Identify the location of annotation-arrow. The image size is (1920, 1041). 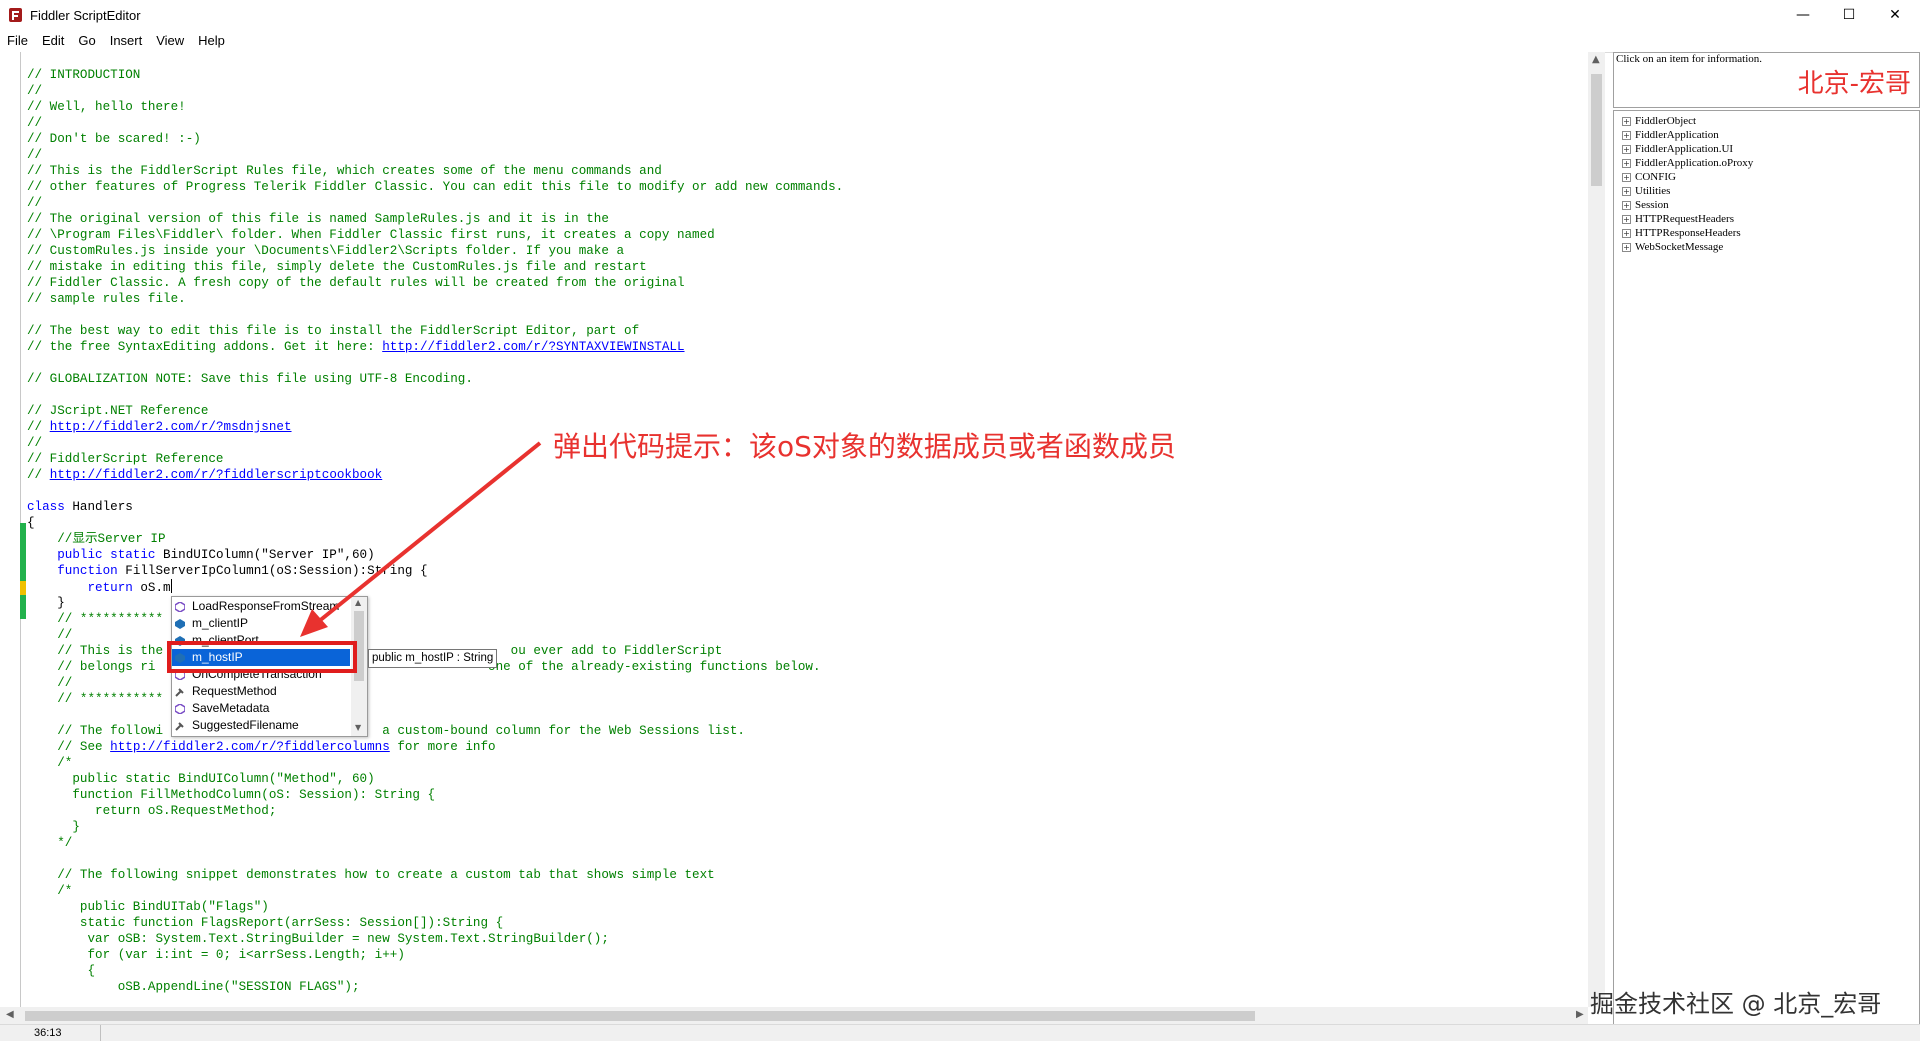
(421, 539).